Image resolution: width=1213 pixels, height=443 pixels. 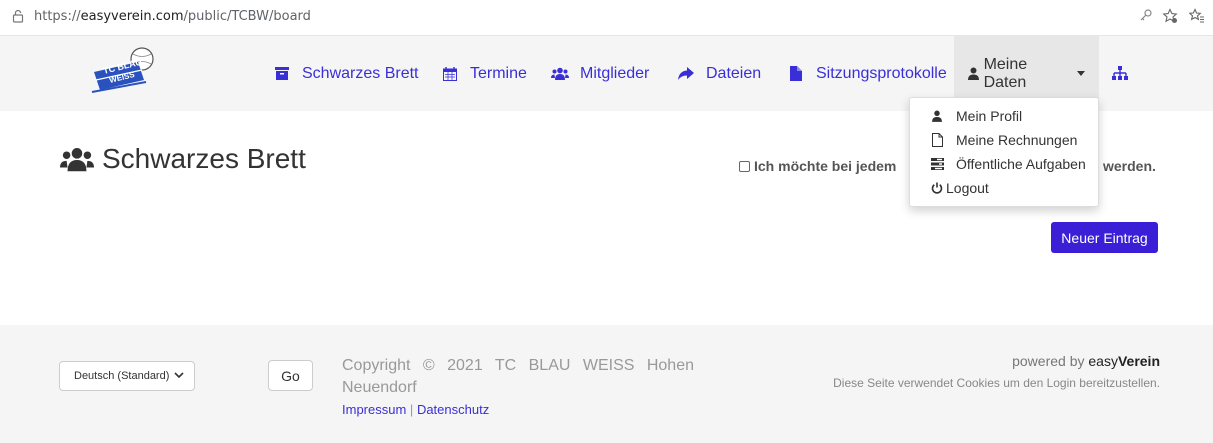 I want to click on power-icon, so click(x=937, y=188).